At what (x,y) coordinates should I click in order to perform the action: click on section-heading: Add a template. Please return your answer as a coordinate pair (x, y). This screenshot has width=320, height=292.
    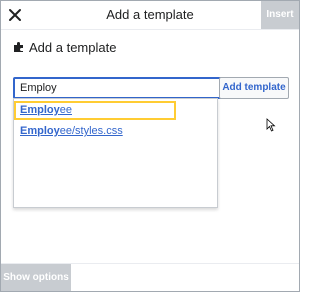
    Looking at the image, I should click on (64, 47).